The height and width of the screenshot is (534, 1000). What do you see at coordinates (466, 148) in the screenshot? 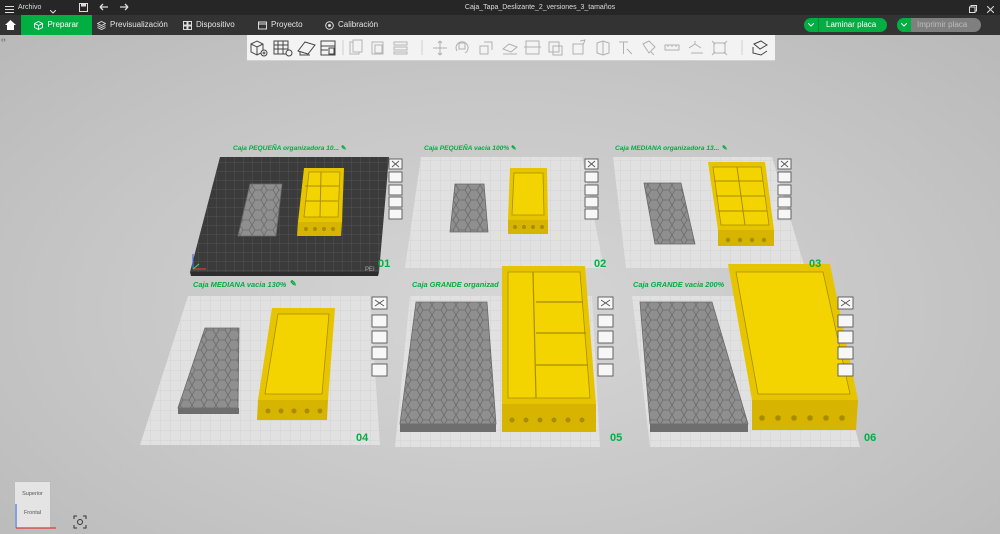
I see `plate-02-title: Caja PEQUEÑA vacia 100%` at bounding box center [466, 148].